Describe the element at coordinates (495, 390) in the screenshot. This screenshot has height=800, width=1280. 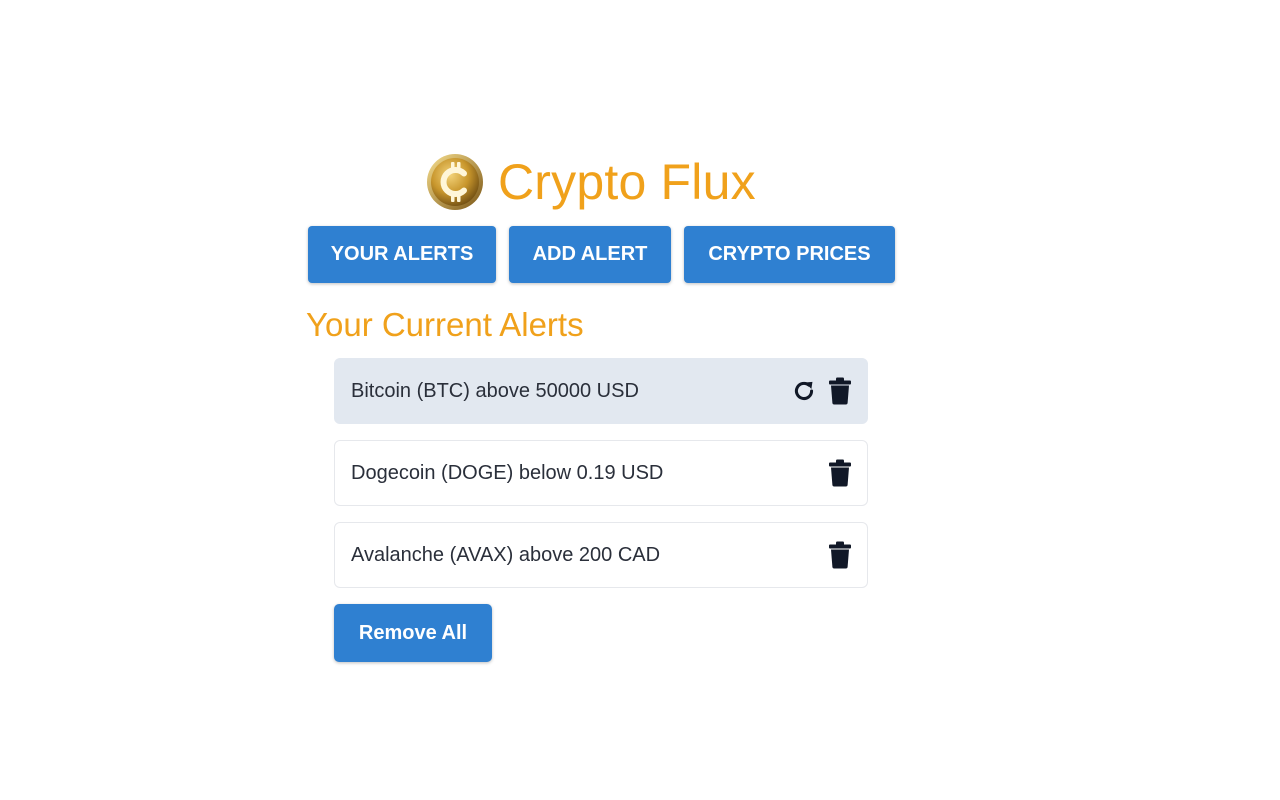
I see `alert-text: Bitcoin (BTC) above 50000 USD` at that location.